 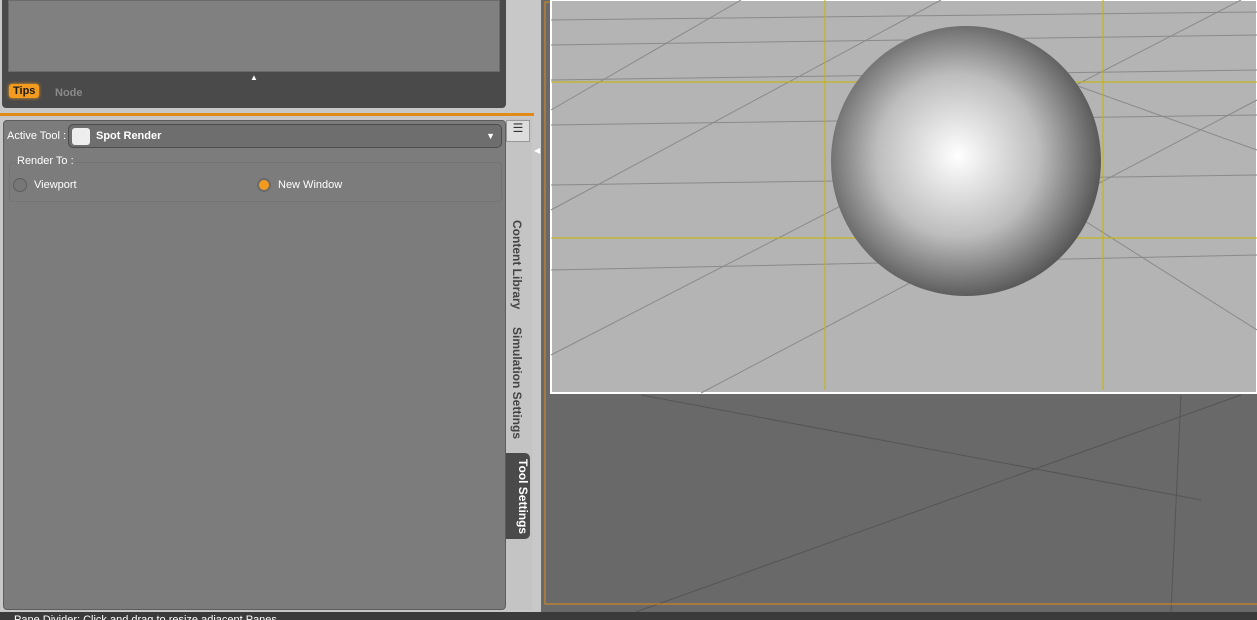 I want to click on active-tool-label: Active Tool :, so click(x=37, y=136).